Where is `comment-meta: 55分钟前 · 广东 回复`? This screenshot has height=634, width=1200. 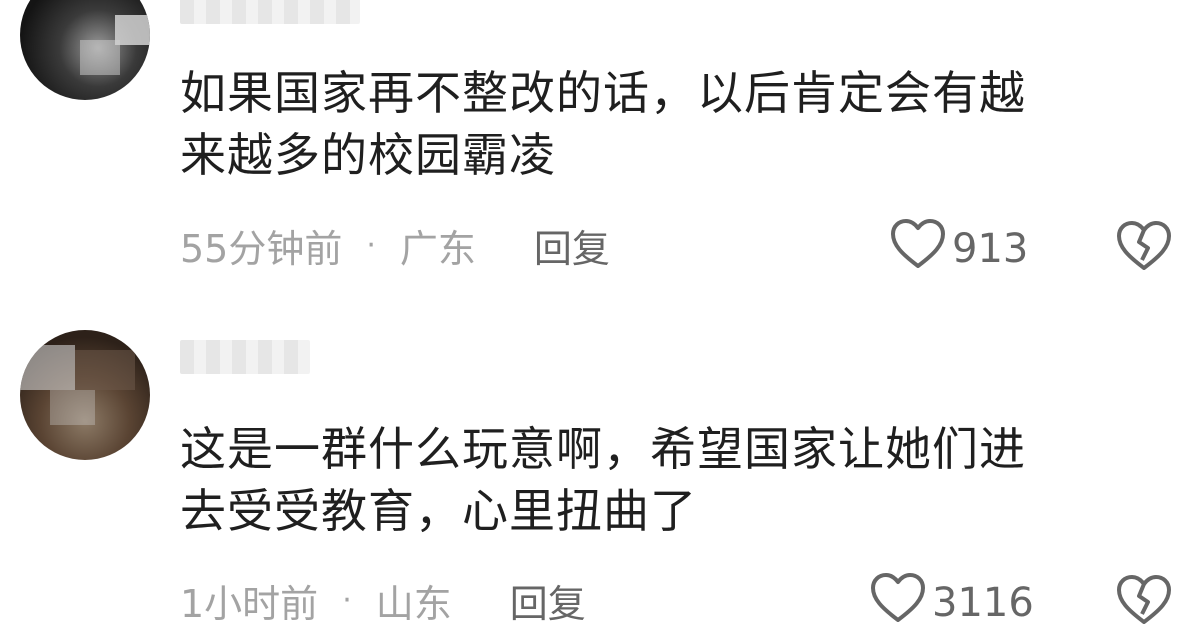
comment-meta: 55分钟前 · 广东 回复 is located at coordinates (680, 245).